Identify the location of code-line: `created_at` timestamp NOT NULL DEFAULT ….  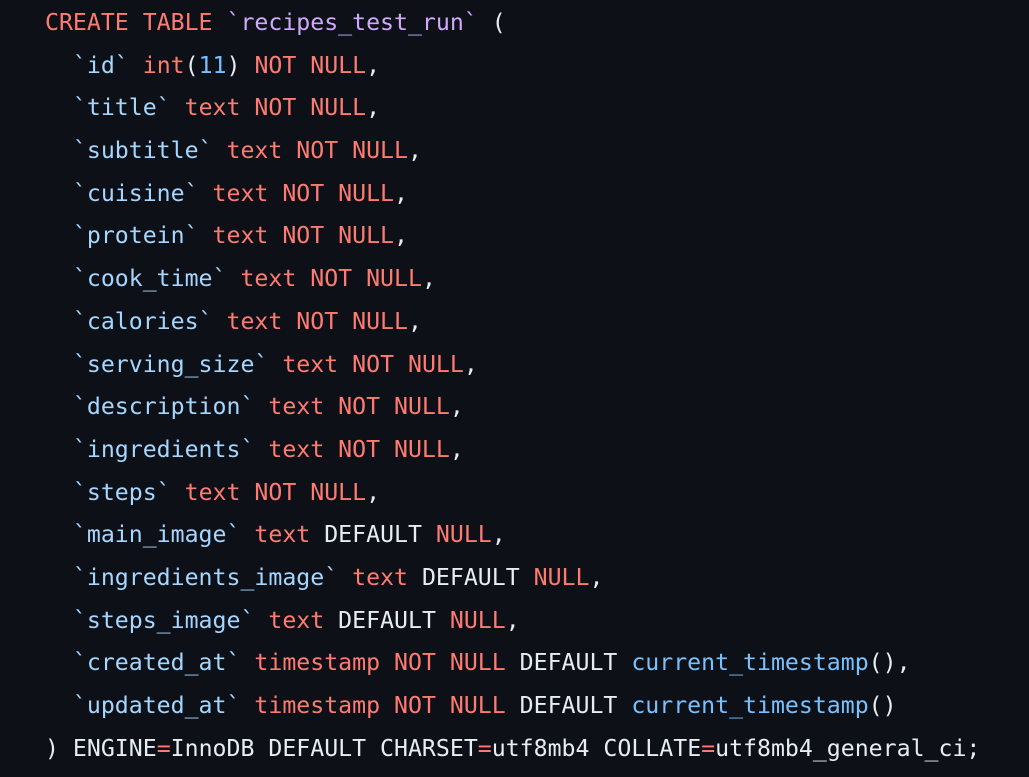
(537, 663).